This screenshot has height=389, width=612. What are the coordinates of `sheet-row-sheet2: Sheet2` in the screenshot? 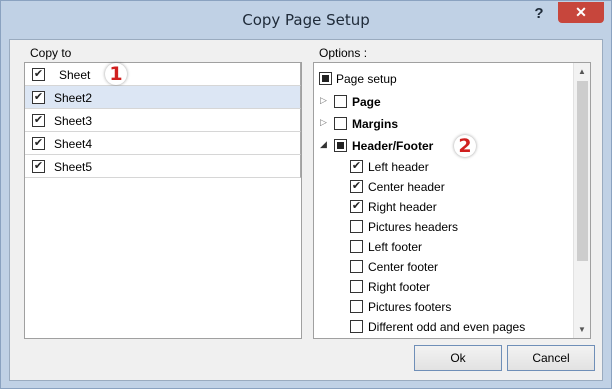 It's located at (163, 97).